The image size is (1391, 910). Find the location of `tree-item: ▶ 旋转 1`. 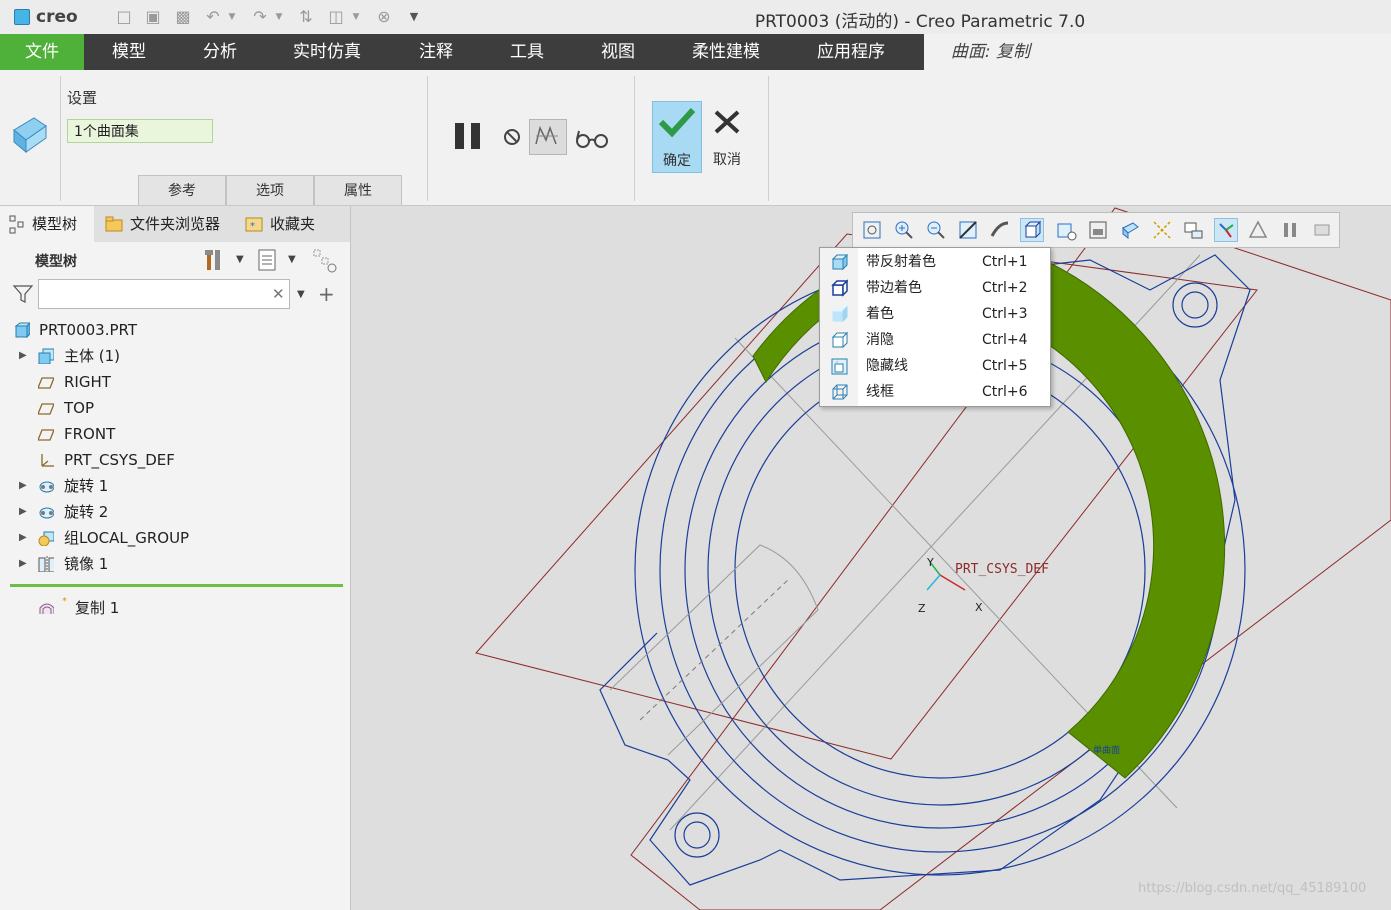

tree-item: ▶ 旋转 1 is located at coordinates (172, 486).